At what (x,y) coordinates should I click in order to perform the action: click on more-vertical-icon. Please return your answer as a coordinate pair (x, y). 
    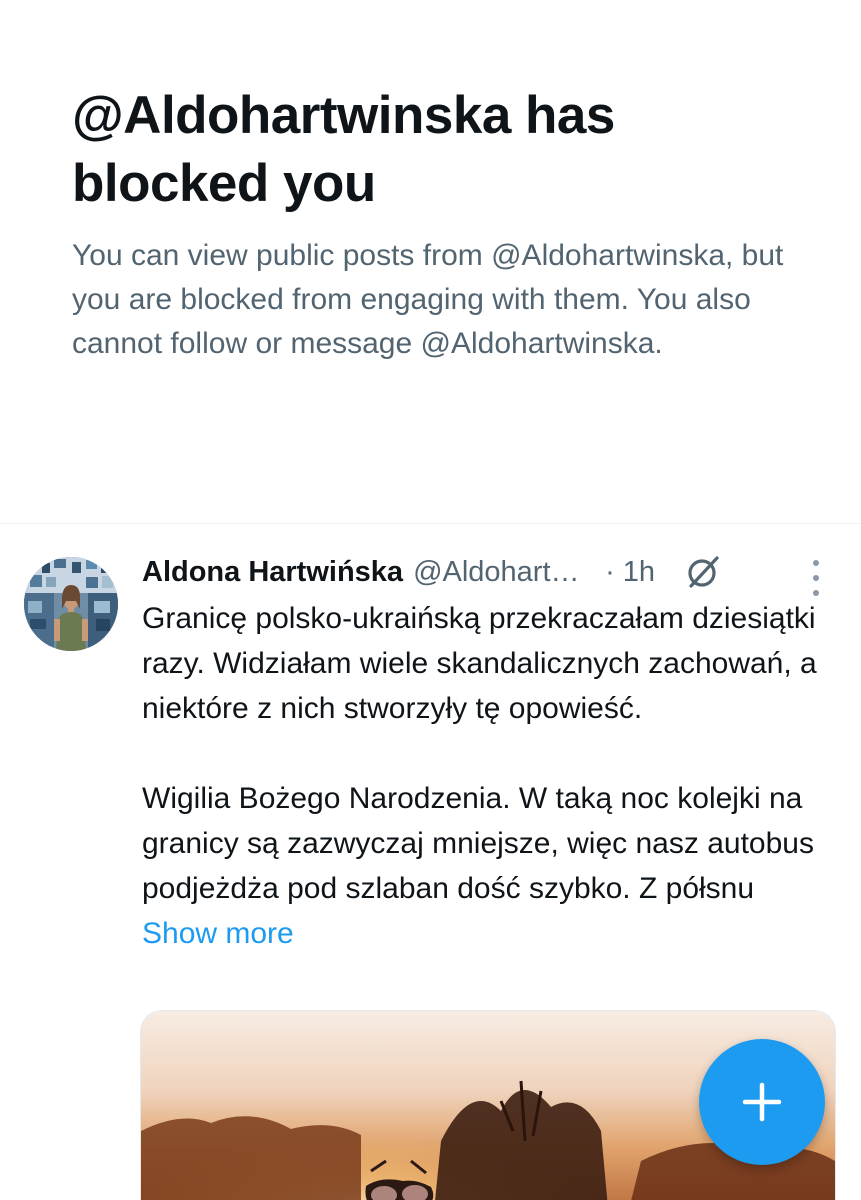
    Looking at the image, I should click on (816, 578).